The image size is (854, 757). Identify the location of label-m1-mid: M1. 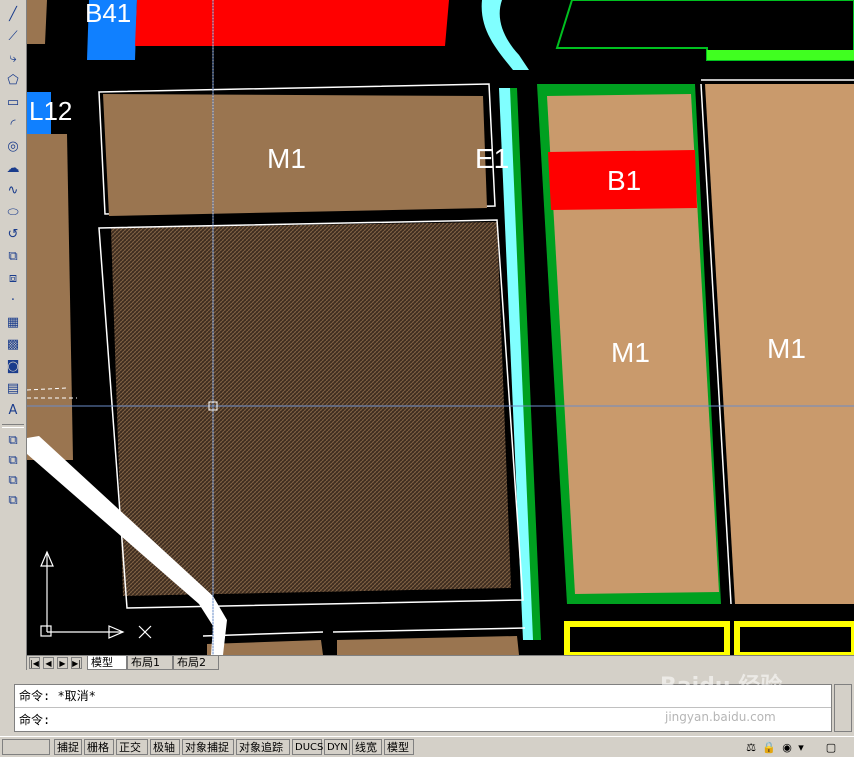
(630, 352).